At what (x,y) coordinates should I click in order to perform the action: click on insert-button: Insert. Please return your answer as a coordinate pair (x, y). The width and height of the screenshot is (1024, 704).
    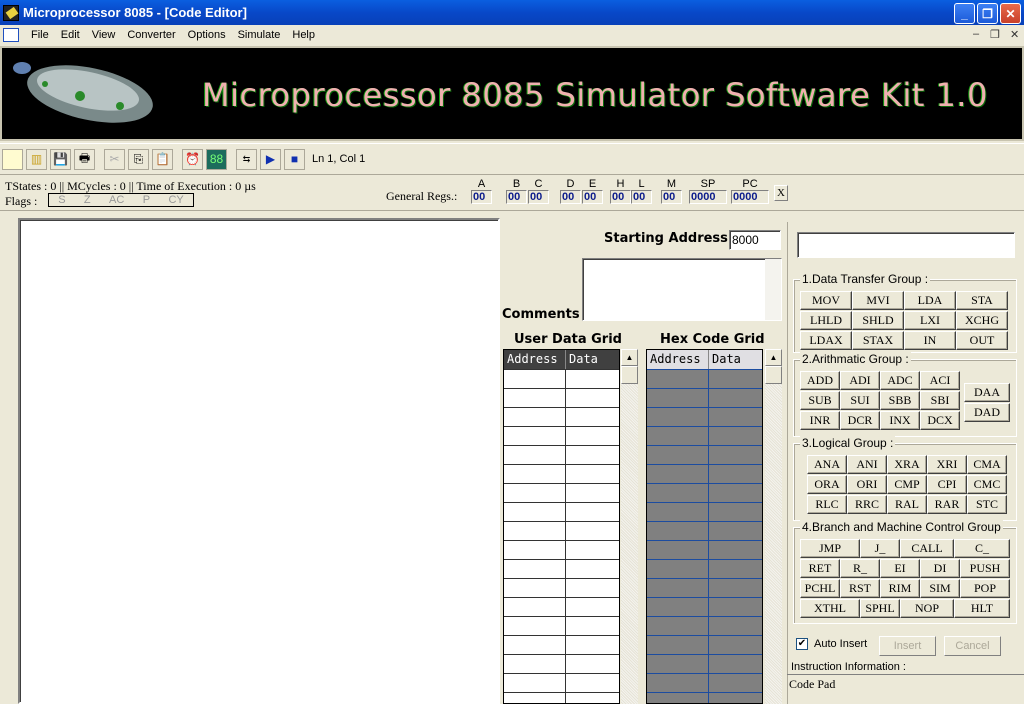
    Looking at the image, I should click on (907, 646).